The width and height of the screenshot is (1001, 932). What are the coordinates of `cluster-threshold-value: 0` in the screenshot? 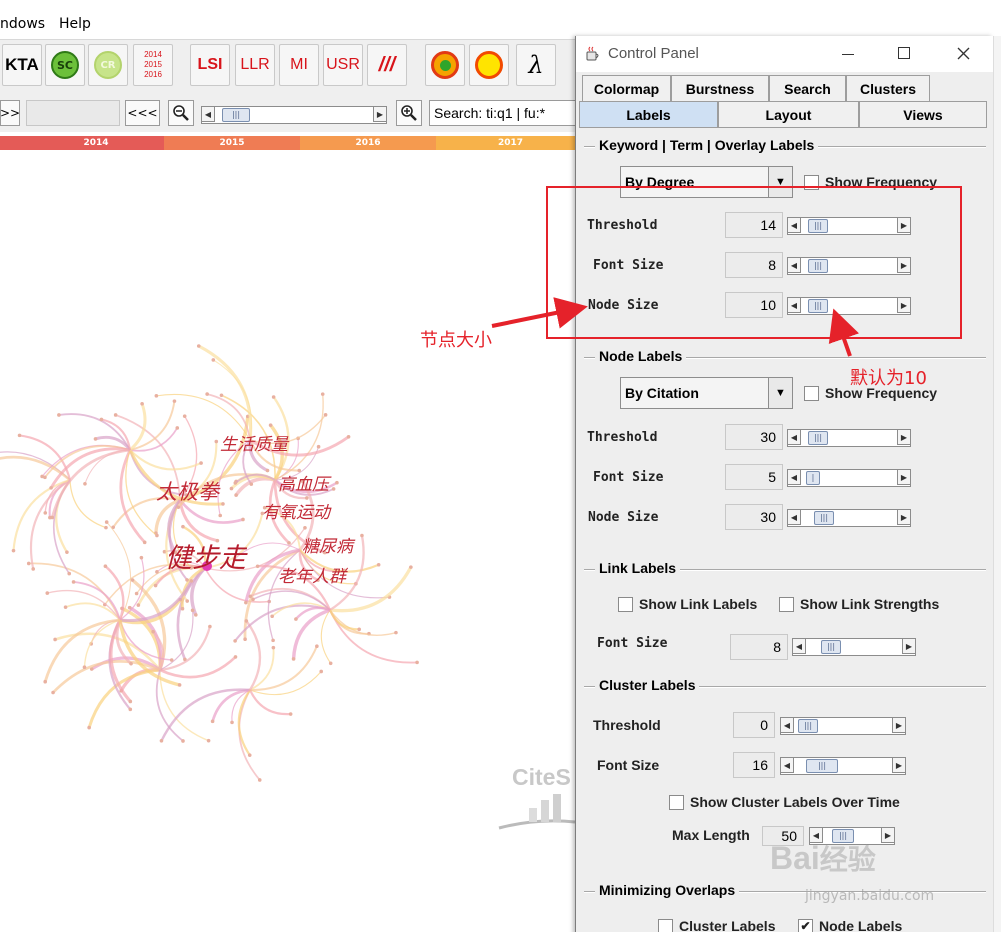 It's located at (754, 725).